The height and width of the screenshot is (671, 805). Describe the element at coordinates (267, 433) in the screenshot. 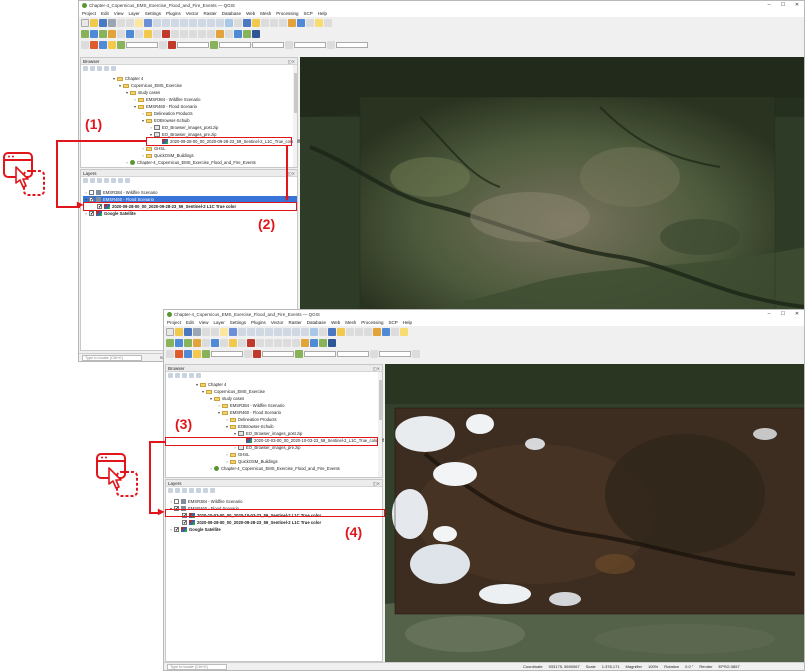

I see `tree-item: ▾ EO_Browser_images_post.zip` at that location.